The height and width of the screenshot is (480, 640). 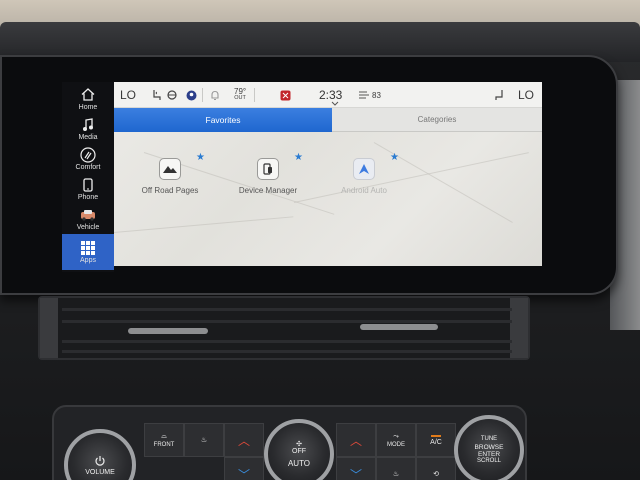 What do you see at coordinates (100, 462) in the screenshot?
I see `power-icon` at bounding box center [100, 462].